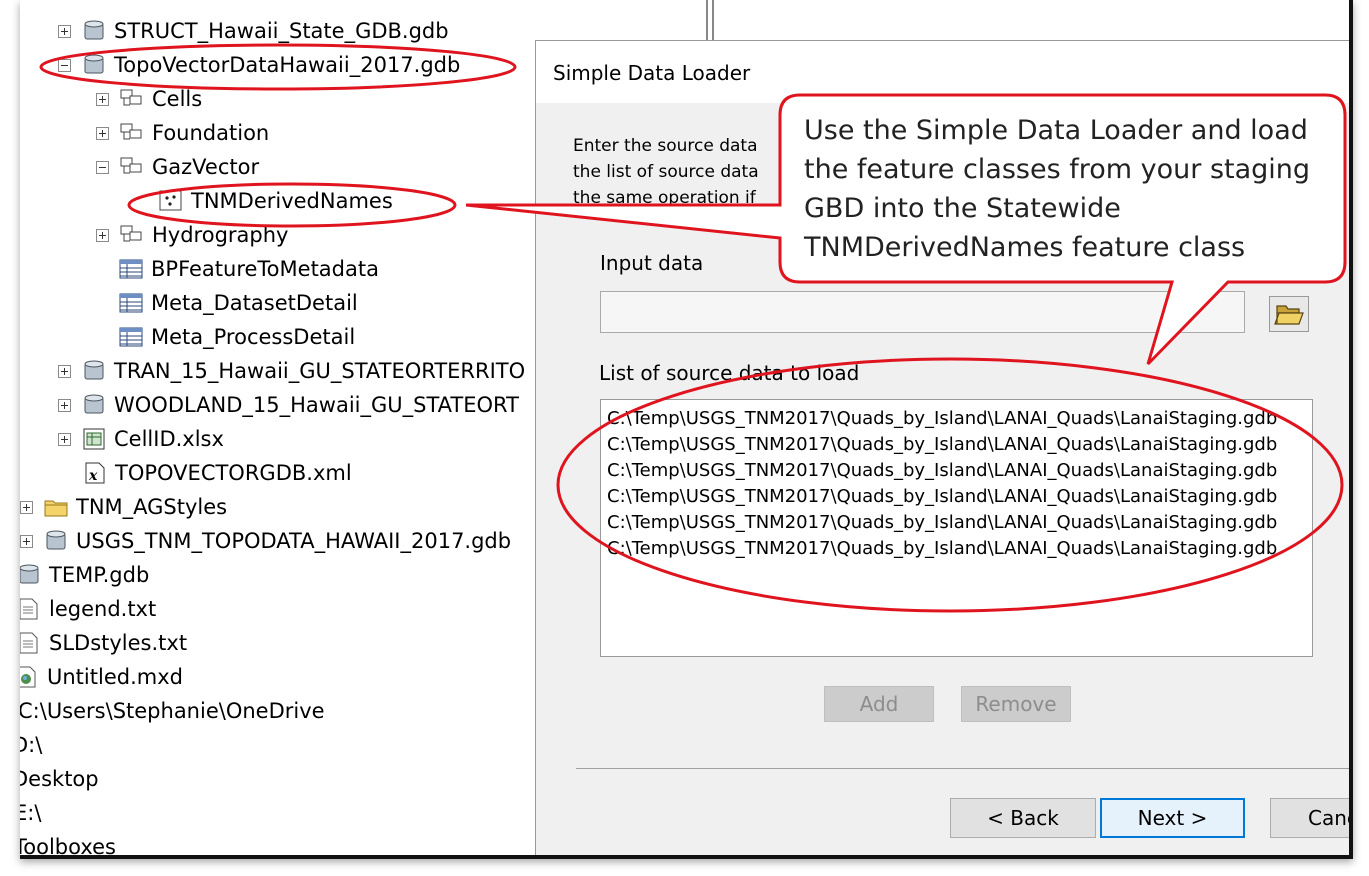 This screenshot has height=876, width=1369. Describe the element at coordinates (288, 405) in the screenshot. I see `tree-item: WOODLAND_15_Hawaii_GU_STATEORT` at that location.